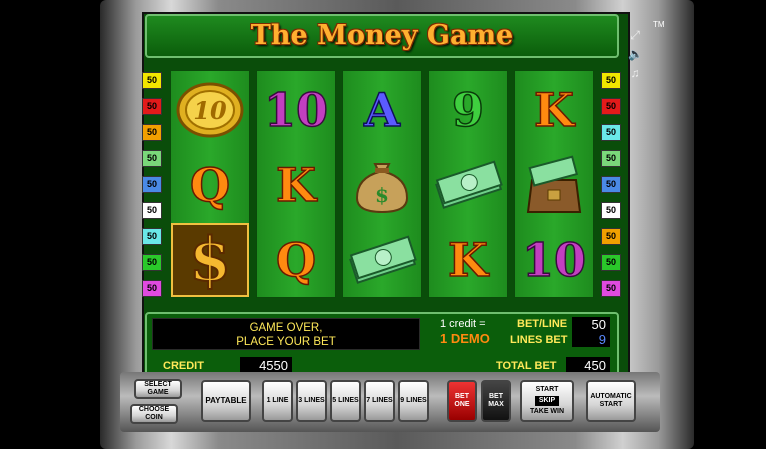 This screenshot has height=449, width=766. I want to click on lines-bet-label: LINES BET, so click(539, 340).